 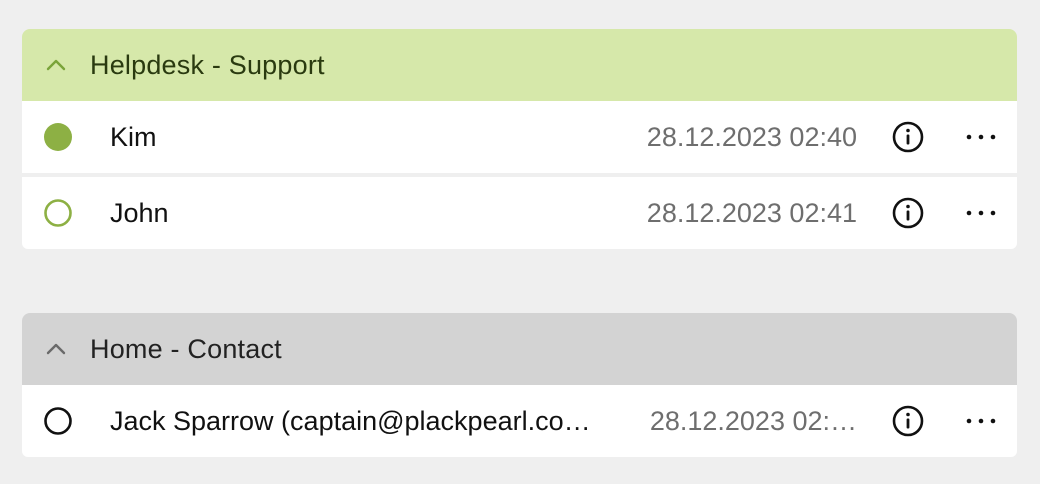 I want to click on contact-name: Kim, so click(x=133, y=136).